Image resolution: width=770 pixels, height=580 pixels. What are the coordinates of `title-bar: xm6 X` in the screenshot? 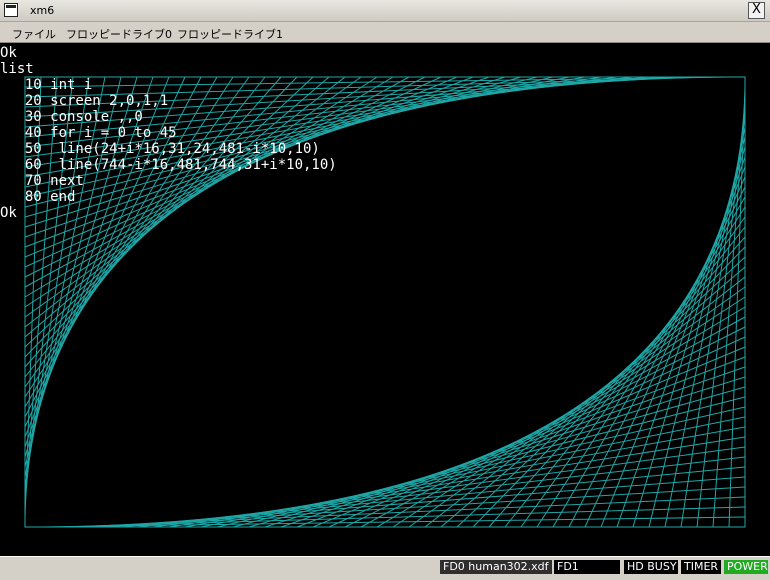 It's located at (385, 11).